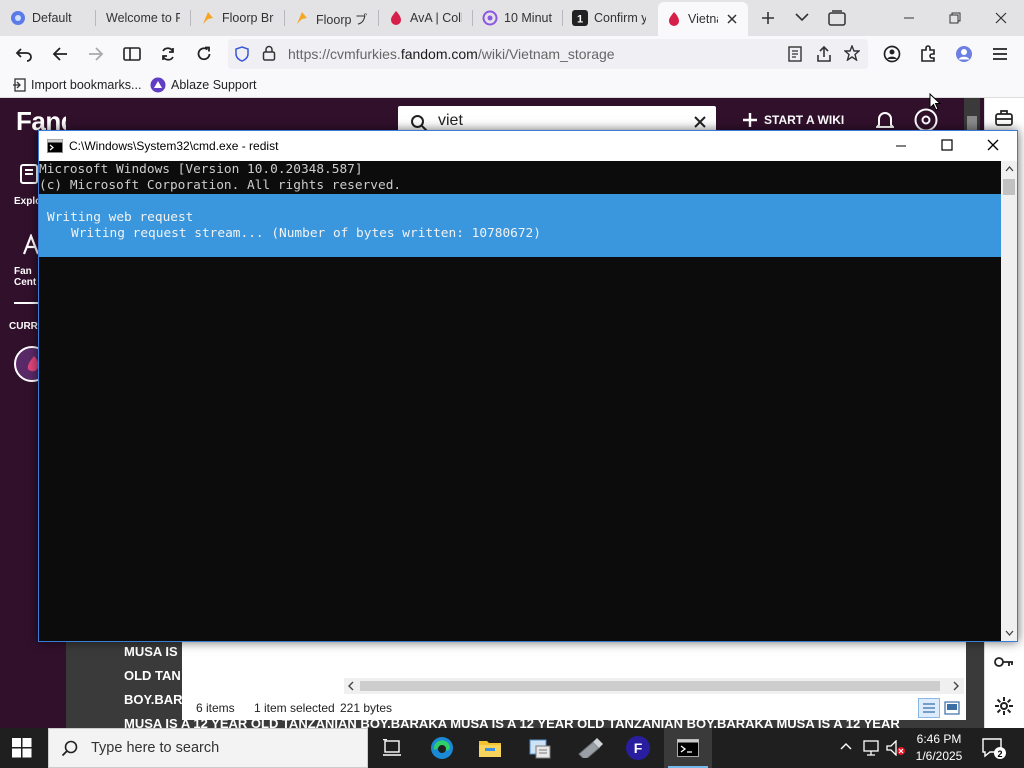  What do you see at coordinates (26, 303) in the screenshot?
I see `divider` at bounding box center [26, 303].